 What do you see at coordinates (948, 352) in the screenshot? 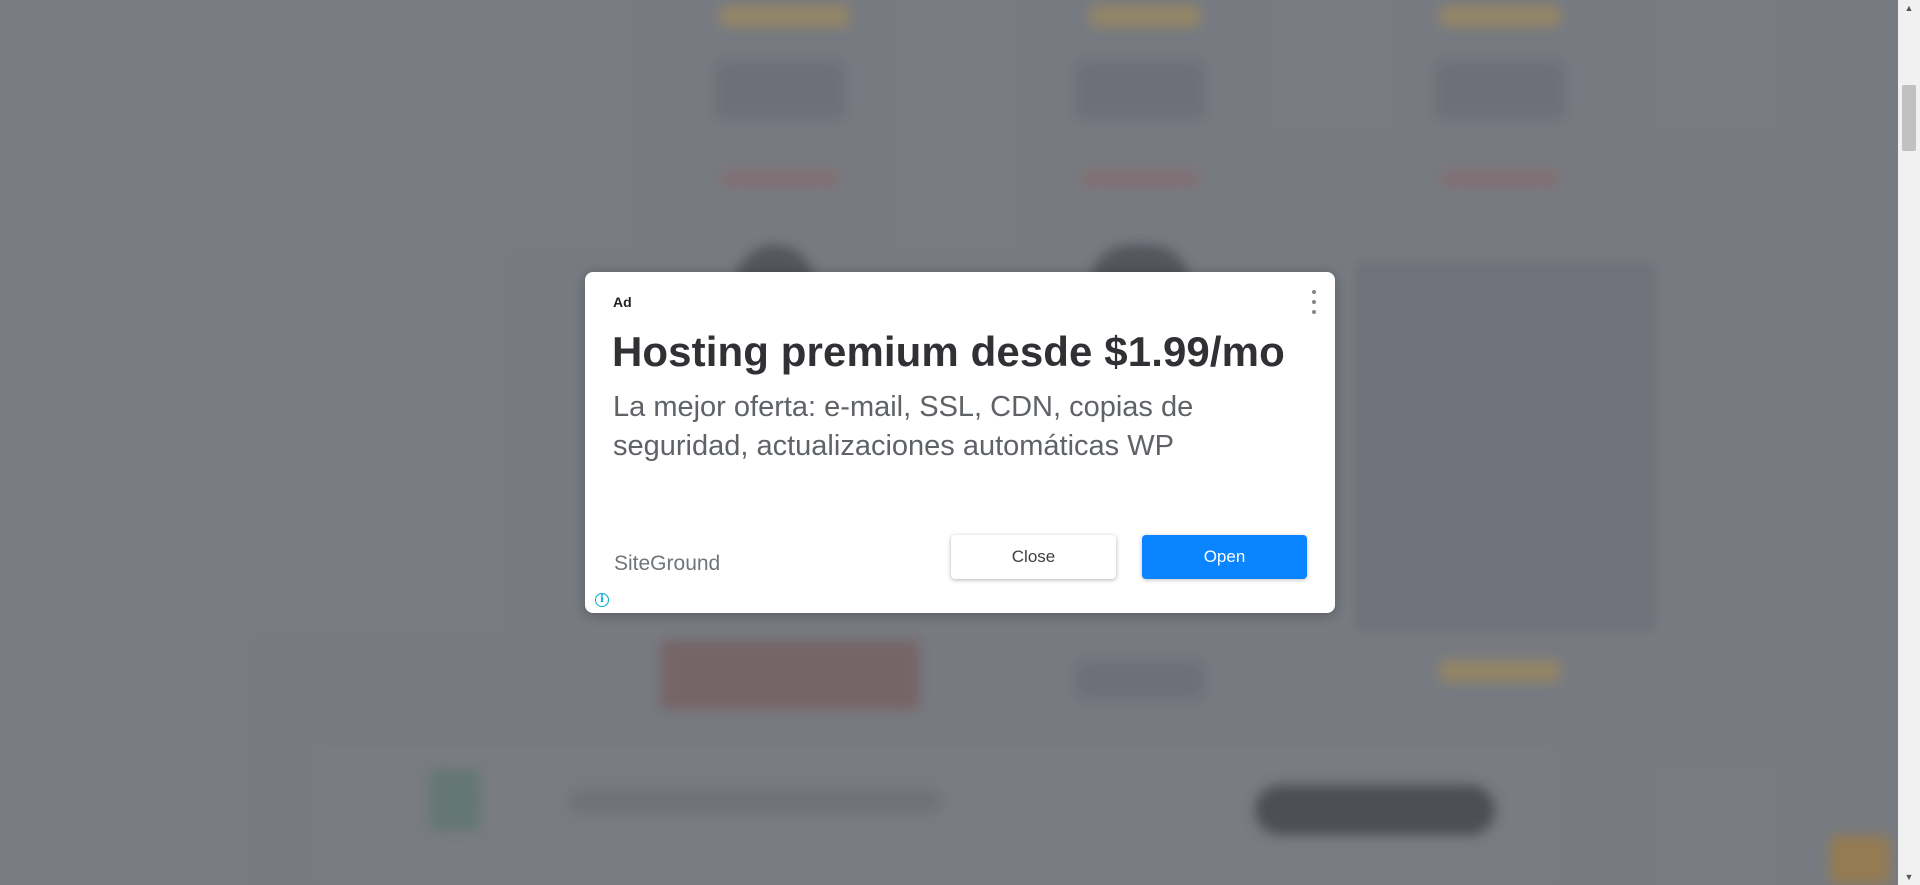
I see `ad-headline: Hosting premium desde $1.99/mo` at bounding box center [948, 352].